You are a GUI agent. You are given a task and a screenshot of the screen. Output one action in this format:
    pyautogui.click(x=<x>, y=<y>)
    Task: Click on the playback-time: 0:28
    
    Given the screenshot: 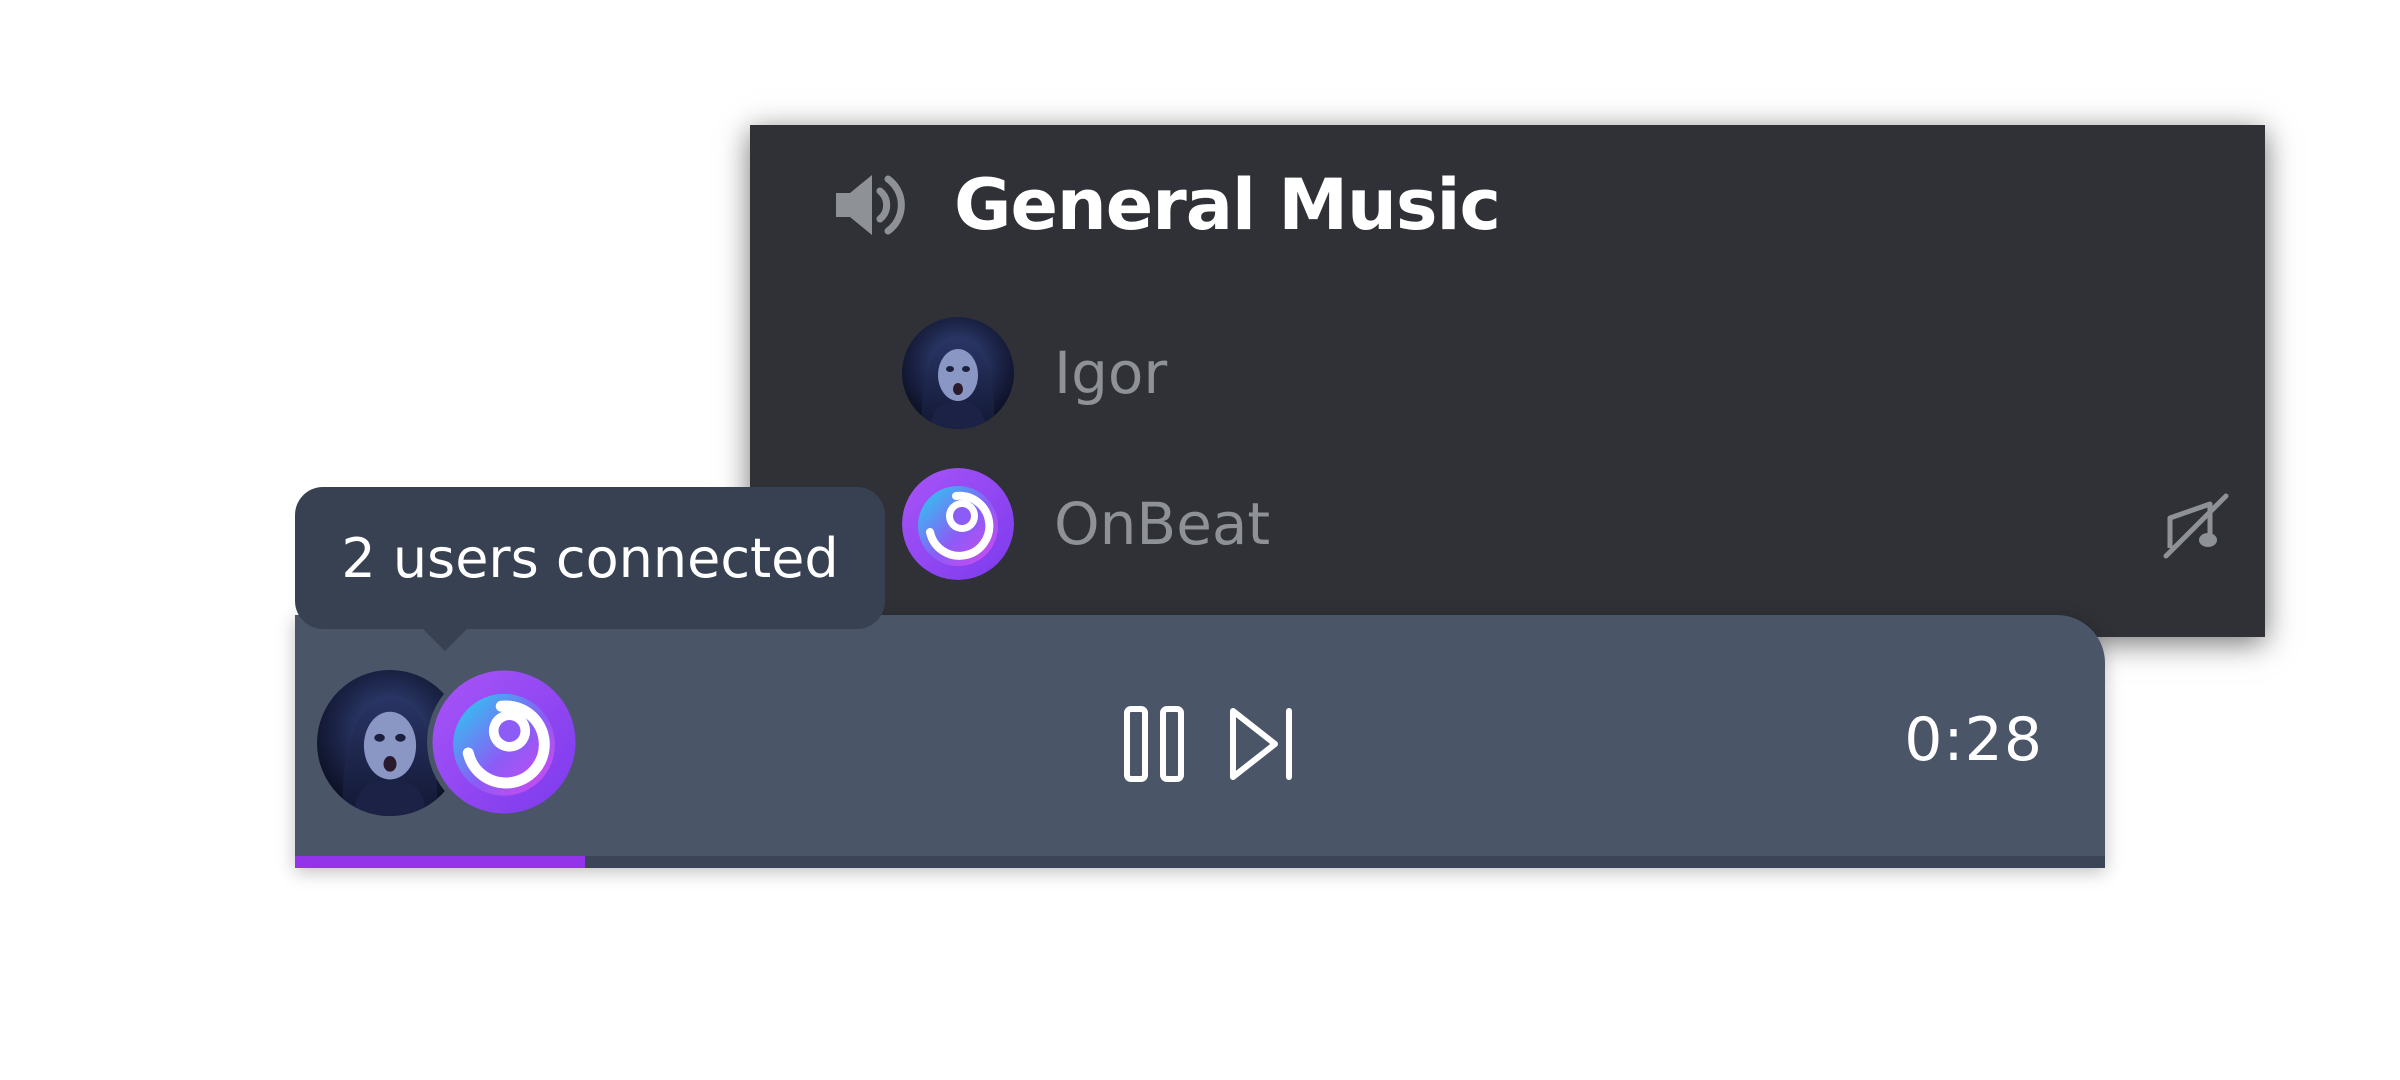 What is the action you would take?
    pyautogui.click(x=1973, y=740)
    